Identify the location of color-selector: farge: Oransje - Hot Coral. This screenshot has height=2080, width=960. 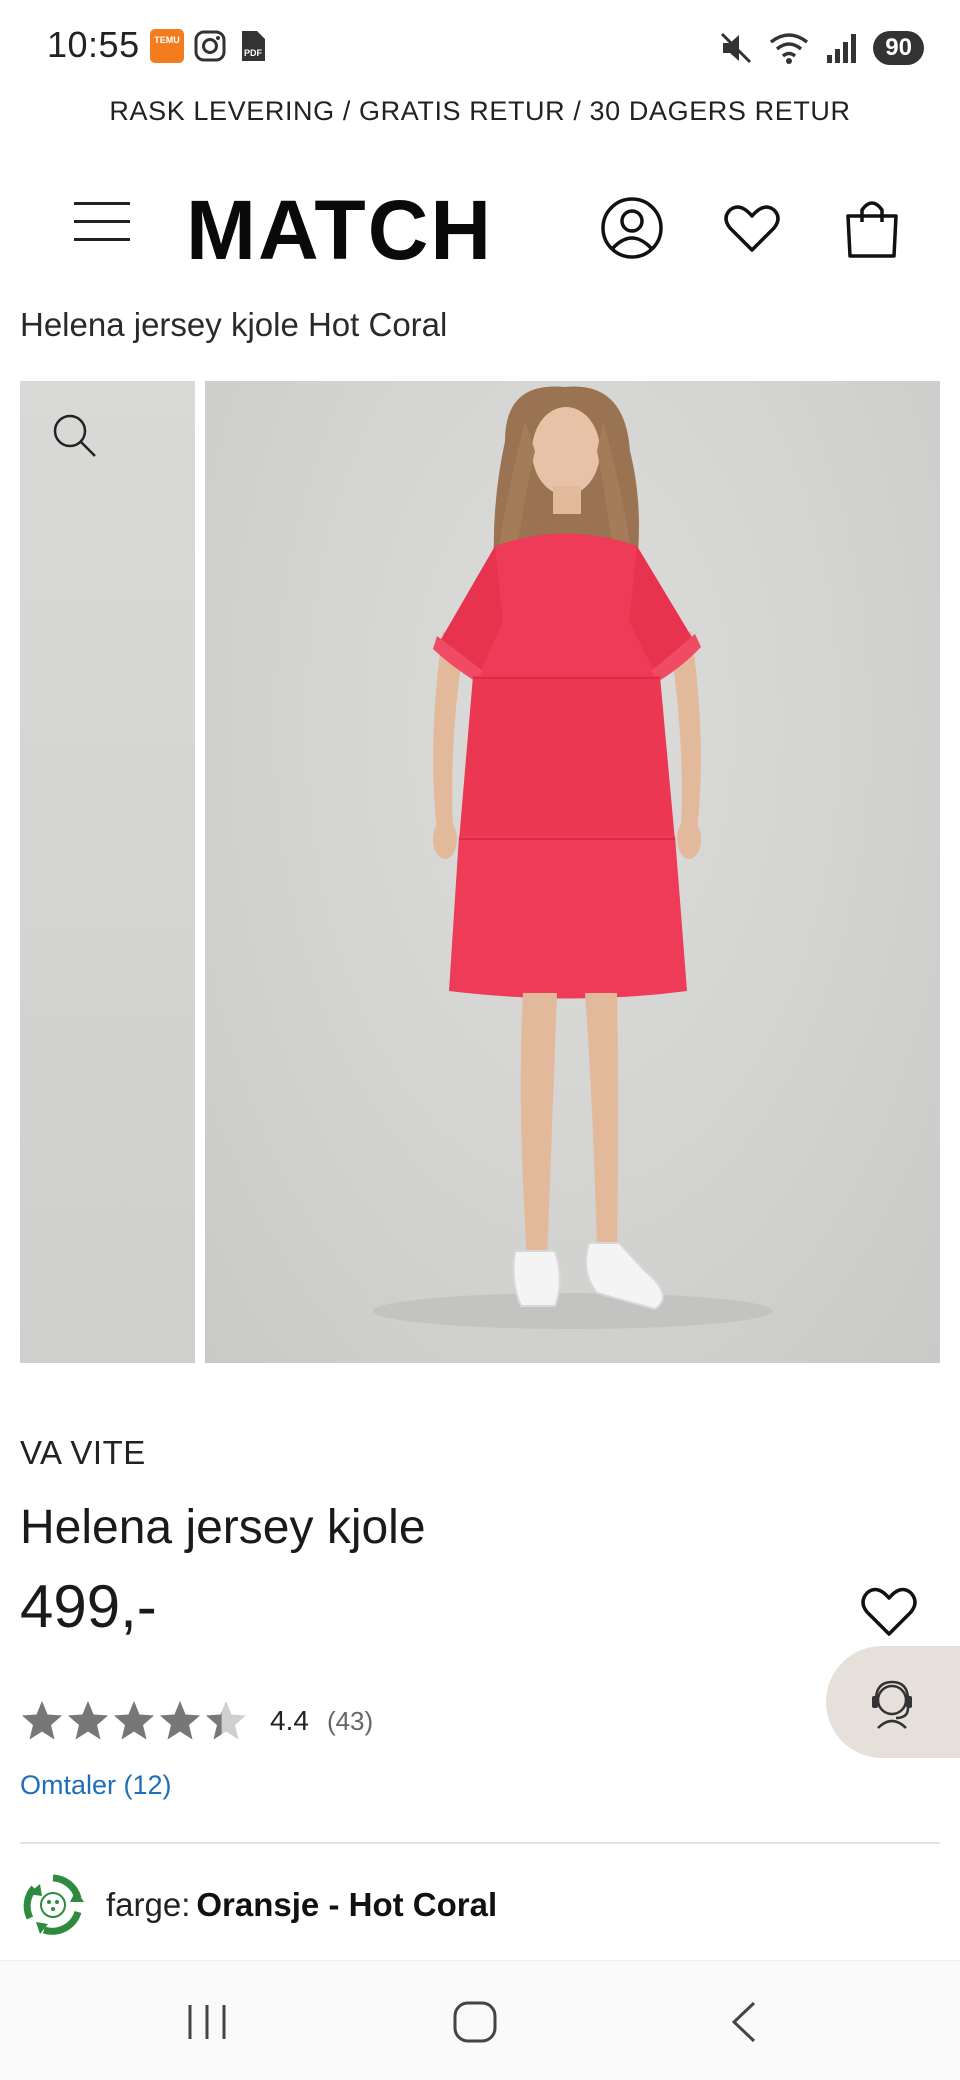
(258, 1905).